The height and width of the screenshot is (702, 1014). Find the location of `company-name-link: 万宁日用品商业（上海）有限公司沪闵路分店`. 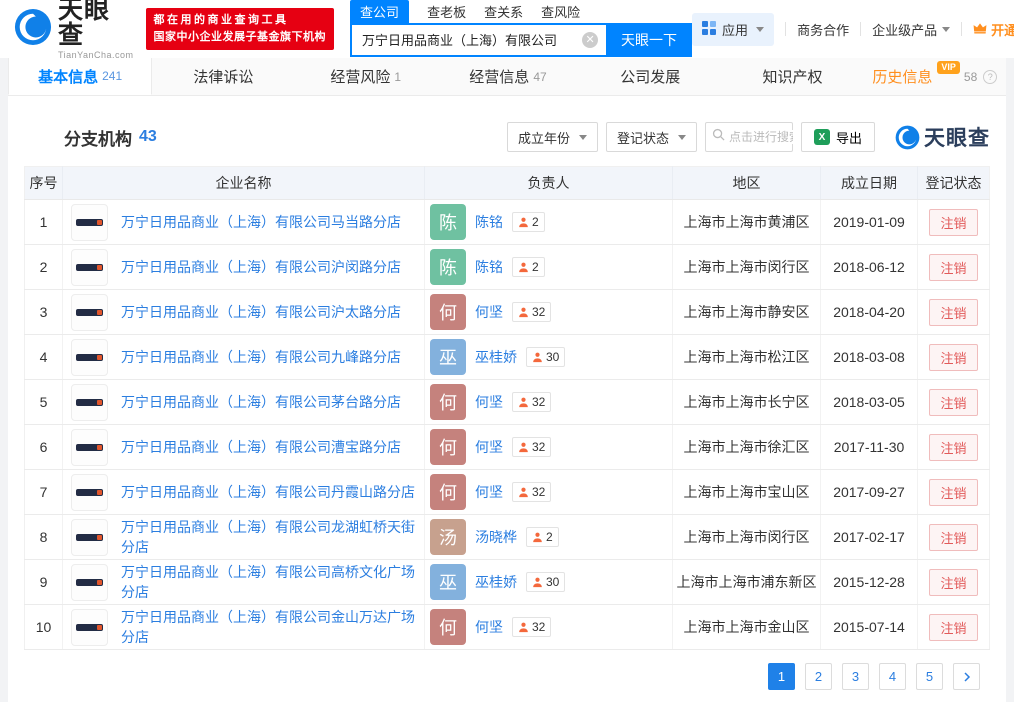

company-name-link: 万宁日用品商业（上海）有限公司沪闵路分店 is located at coordinates (261, 267).